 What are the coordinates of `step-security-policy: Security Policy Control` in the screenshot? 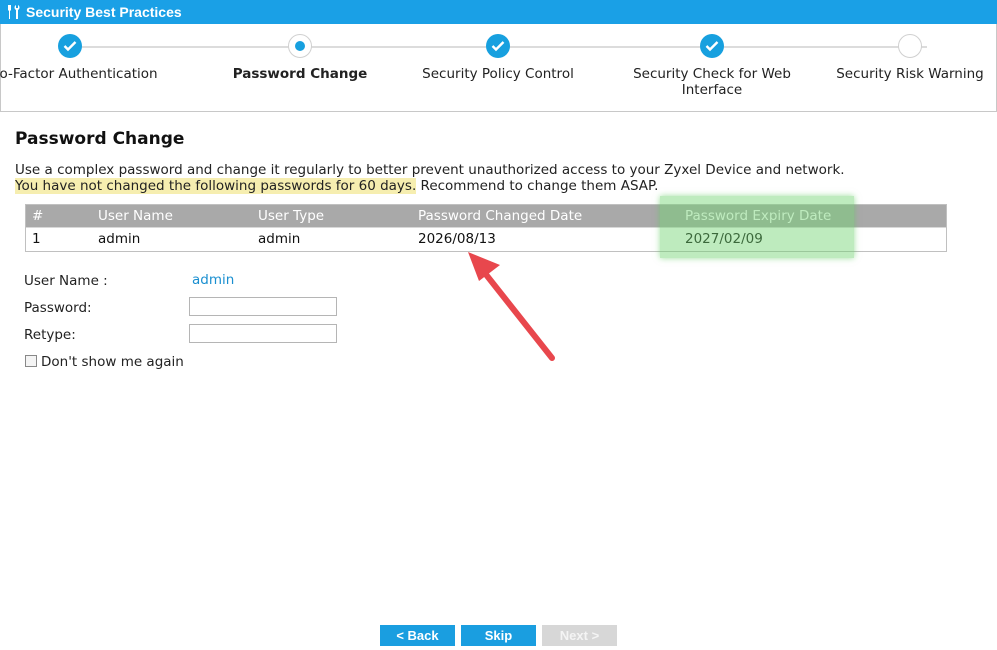 It's located at (498, 58).